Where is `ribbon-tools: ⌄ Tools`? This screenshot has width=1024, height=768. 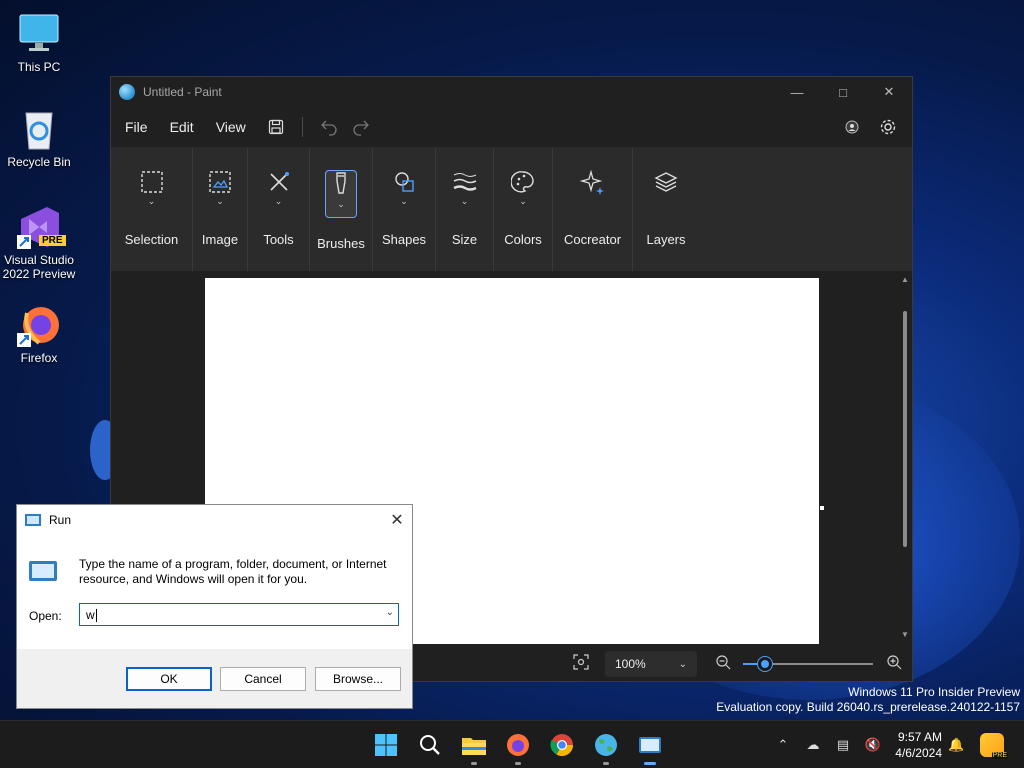 ribbon-tools: ⌄ Tools is located at coordinates (279, 210).